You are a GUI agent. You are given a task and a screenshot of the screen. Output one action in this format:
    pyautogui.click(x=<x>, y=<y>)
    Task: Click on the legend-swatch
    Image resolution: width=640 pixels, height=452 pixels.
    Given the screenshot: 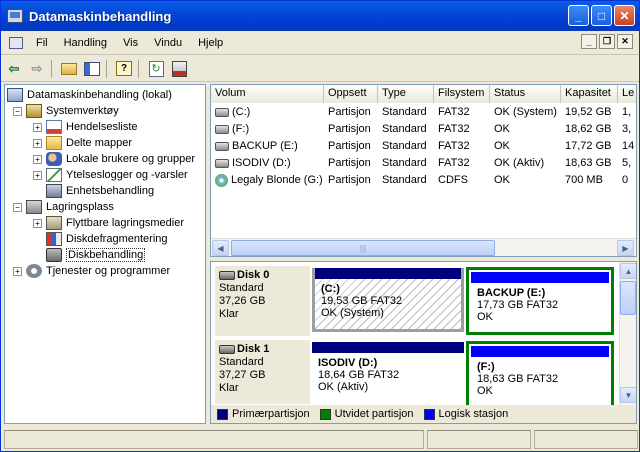 What is the action you would take?
    pyautogui.click(x=222, y=414)
    